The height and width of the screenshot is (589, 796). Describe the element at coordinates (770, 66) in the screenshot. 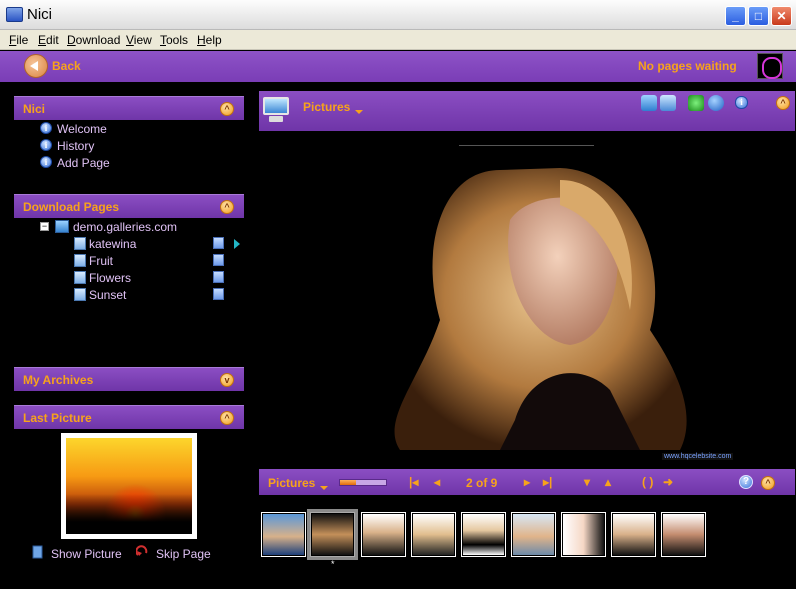

I see `nici-logo-icon` at that location.